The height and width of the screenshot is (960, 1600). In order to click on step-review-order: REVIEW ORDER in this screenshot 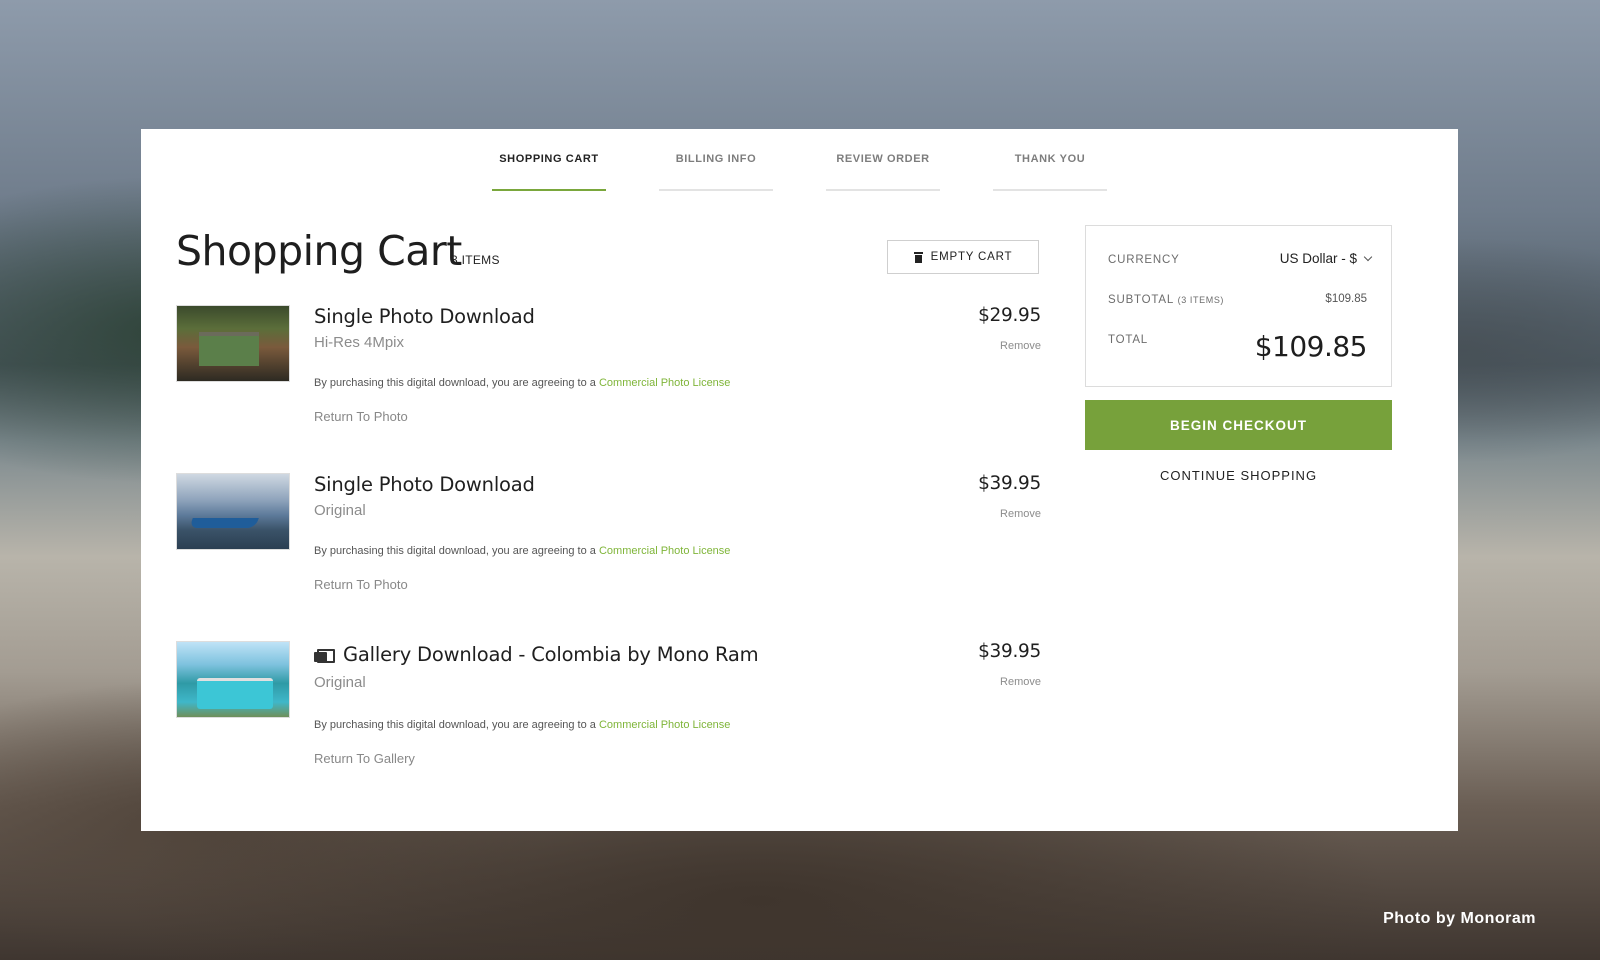, I will do `click(883, 160)`.